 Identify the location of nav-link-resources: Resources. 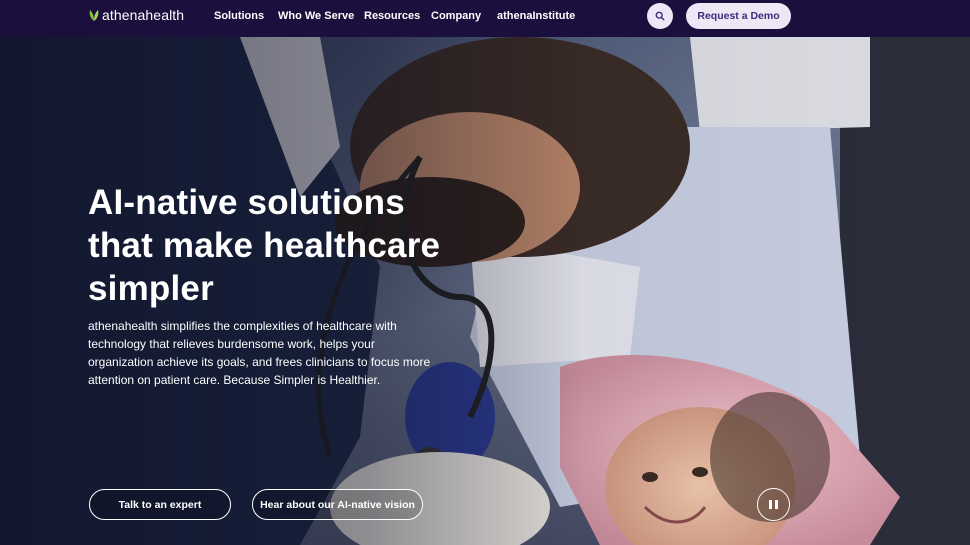
(392, 16).